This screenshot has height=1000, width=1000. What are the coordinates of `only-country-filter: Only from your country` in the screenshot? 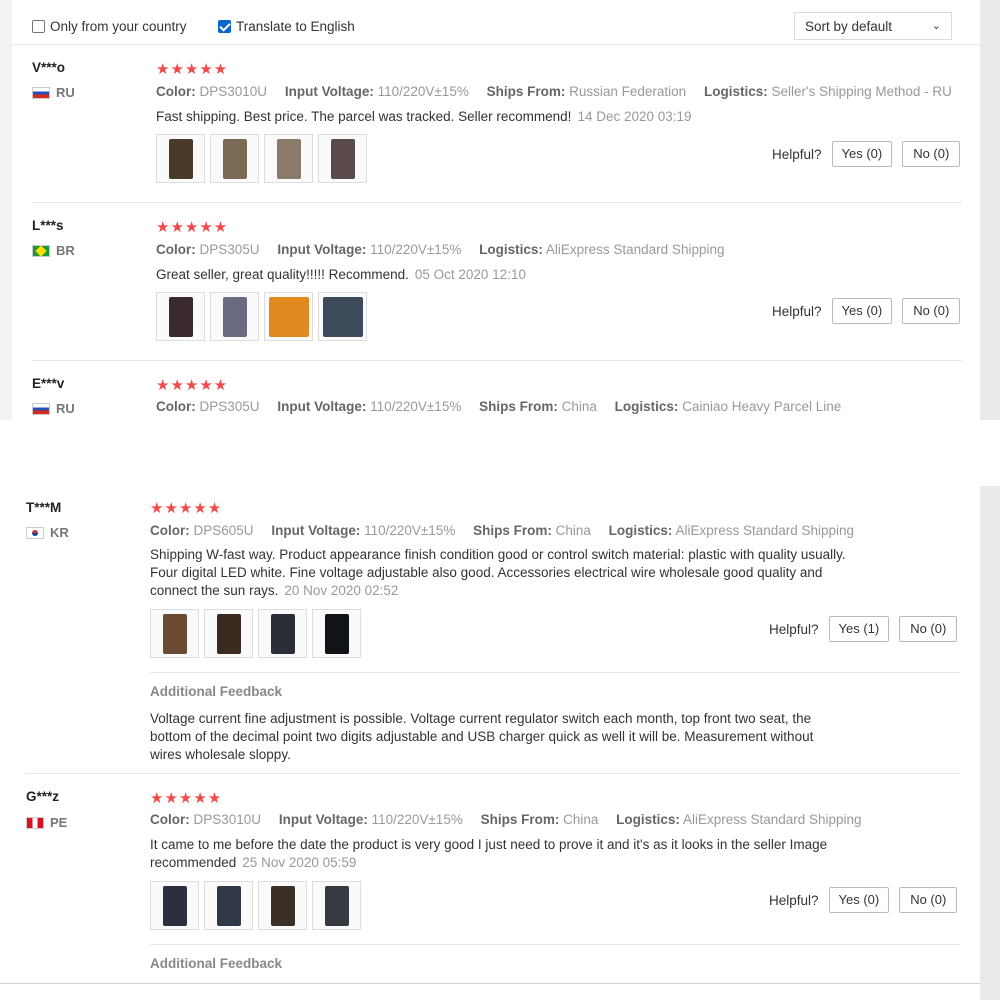 It's located at (109, 26).